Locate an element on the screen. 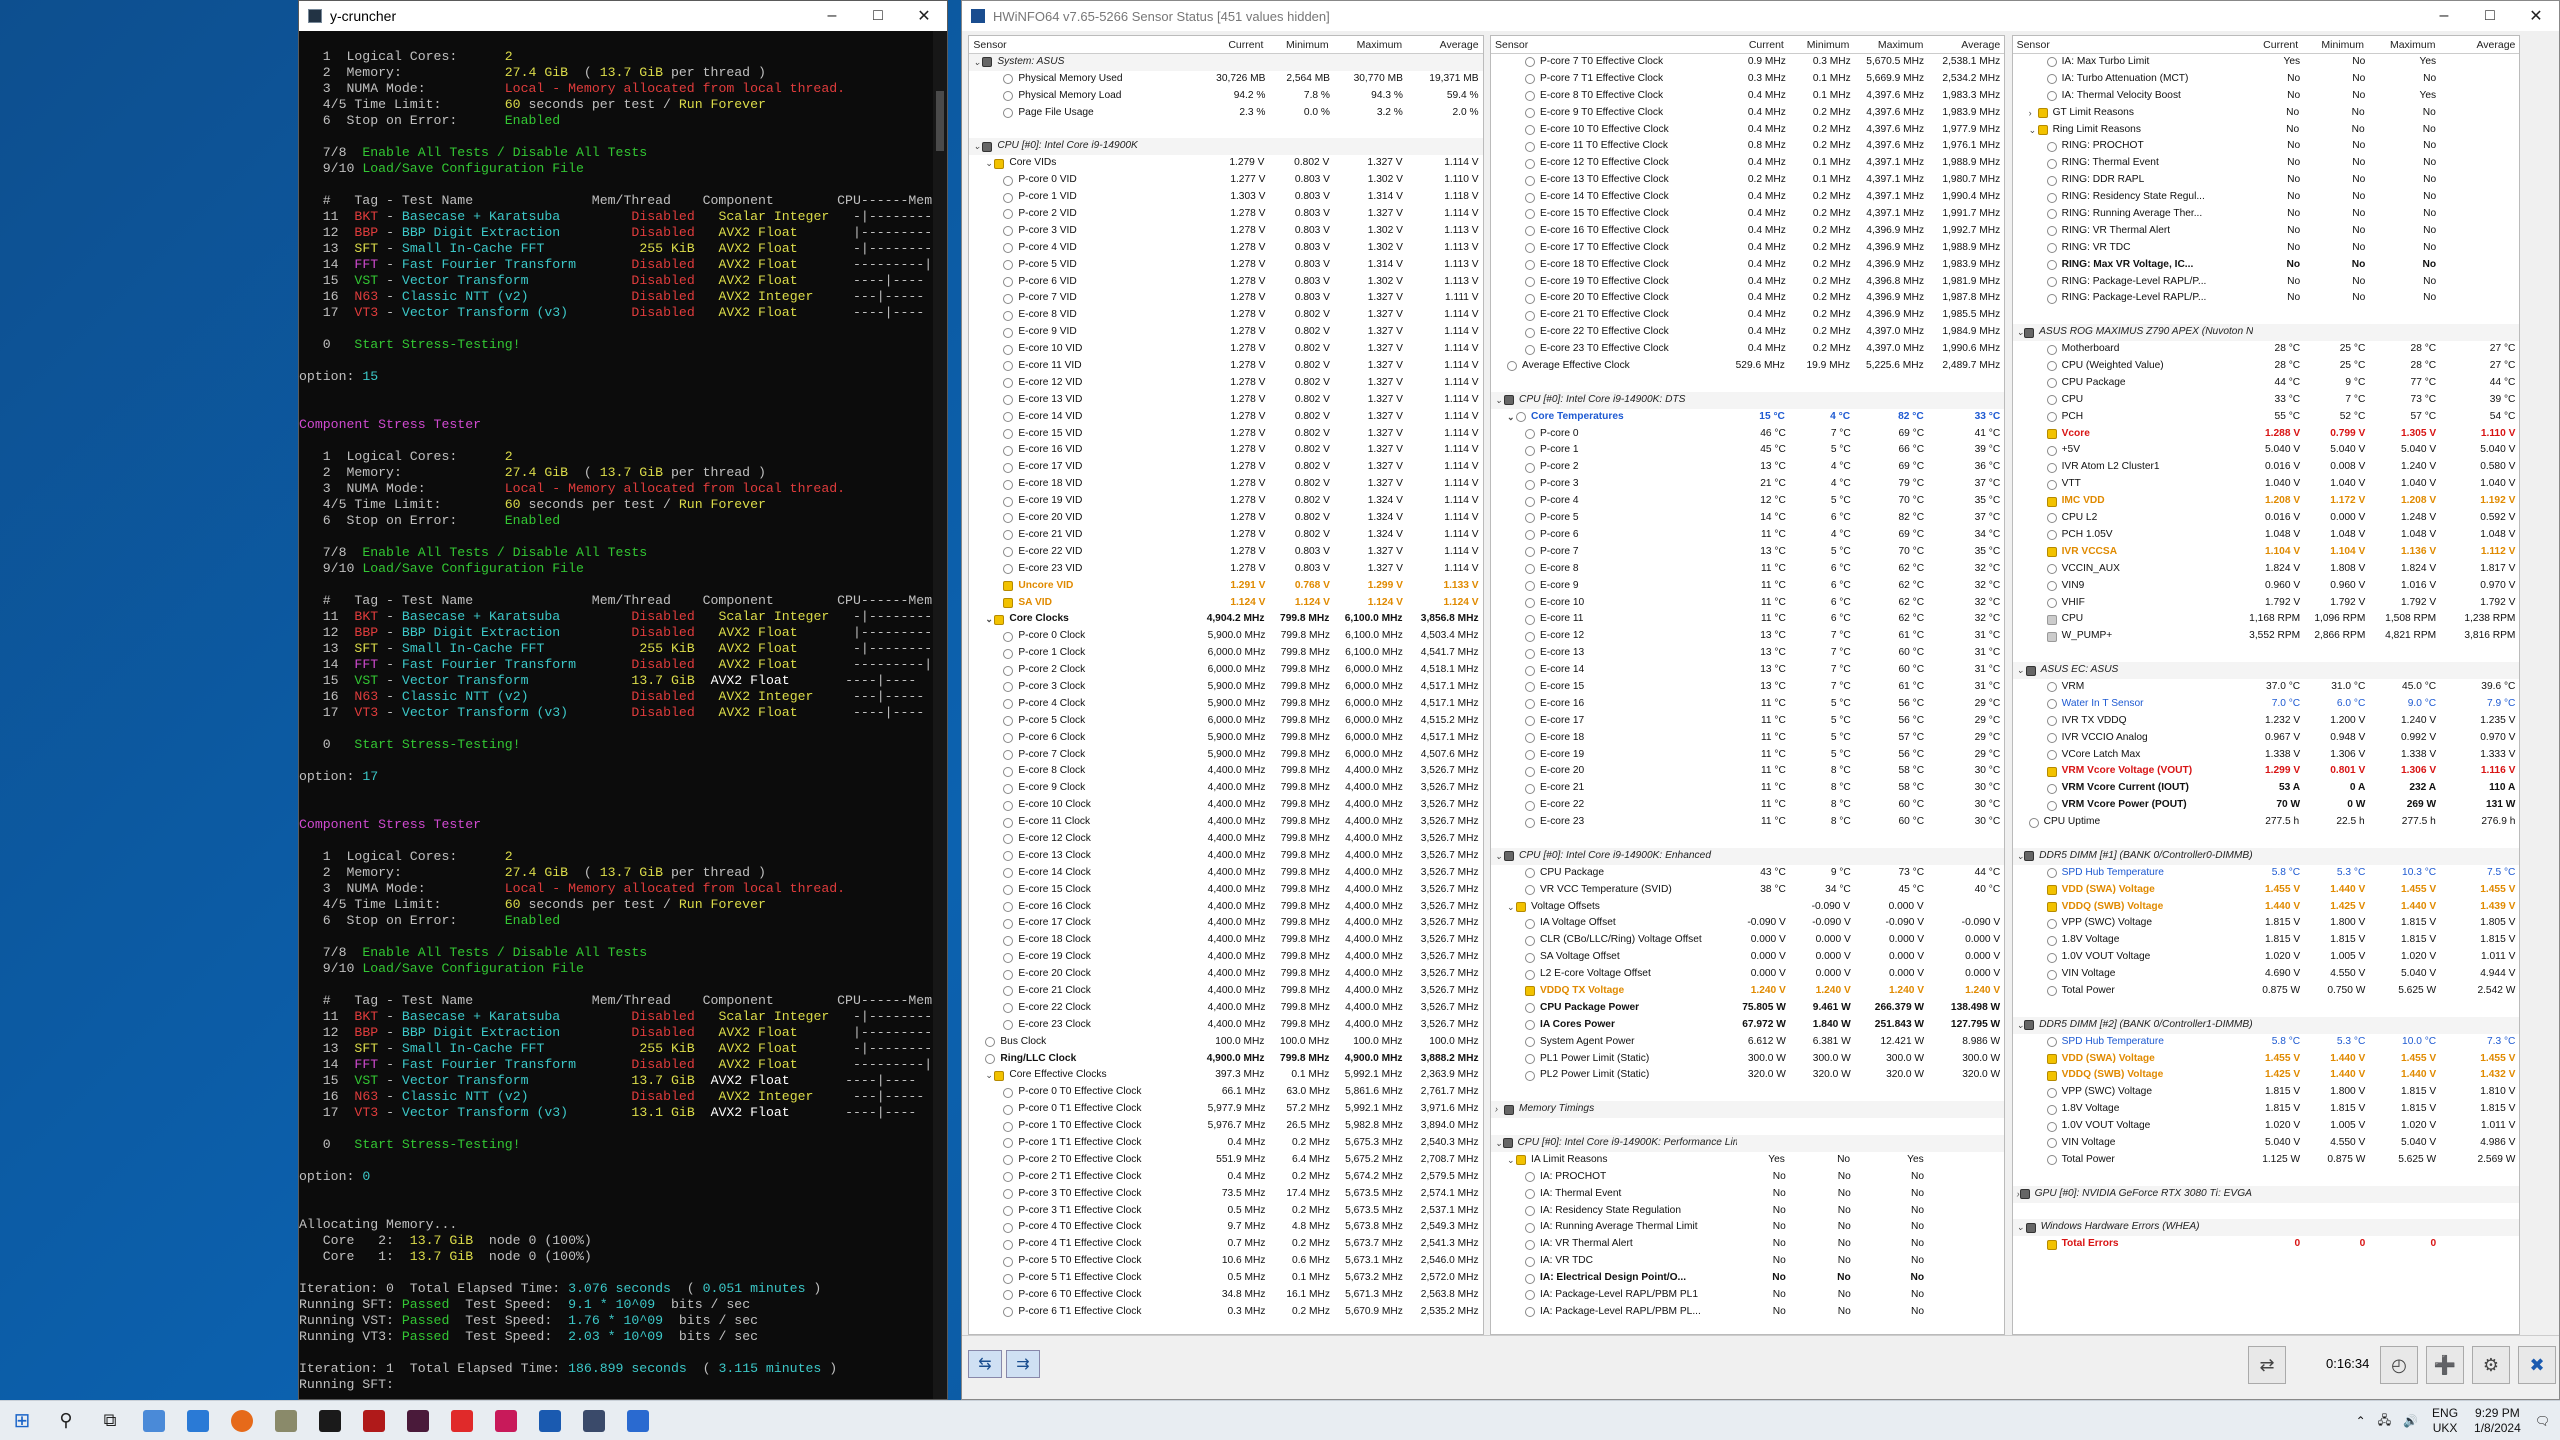 The image size is (2560, 1440). sensor-row: P-core 0 VID 1.277 V 0.803 V 1.302 V 1.110 V is located at coordinates (1225, 180).